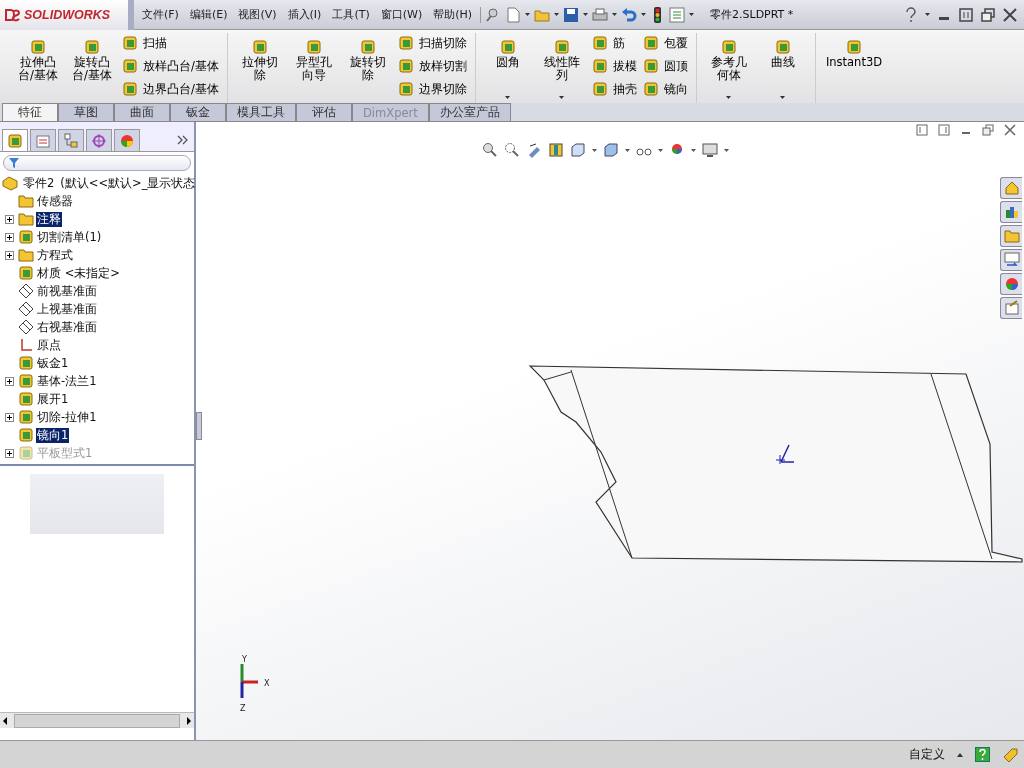 This screenshot has width=1024, height=768. I want to click on command-button: 扫描, so click(170, 43).